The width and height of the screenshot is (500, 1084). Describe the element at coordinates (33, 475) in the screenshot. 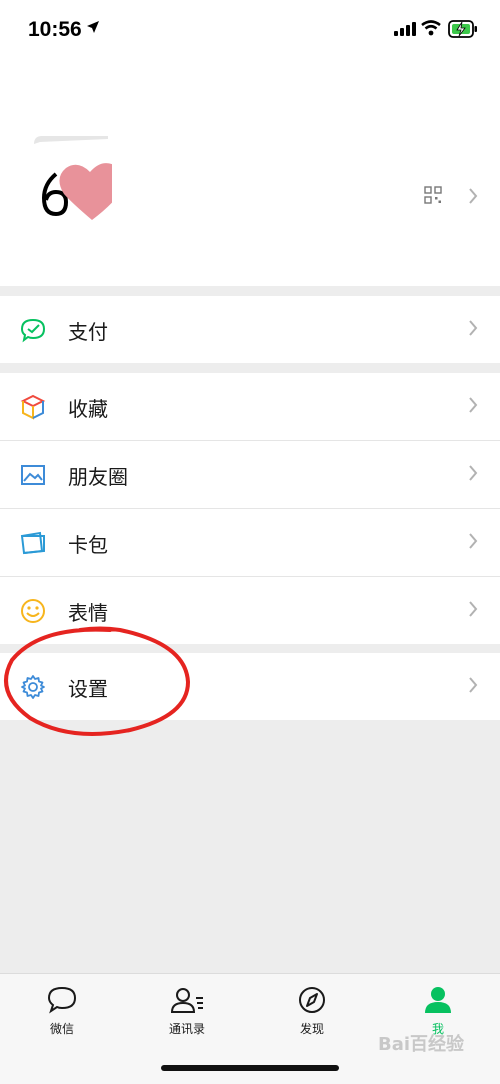

I see `moments-image-icon` at that location.